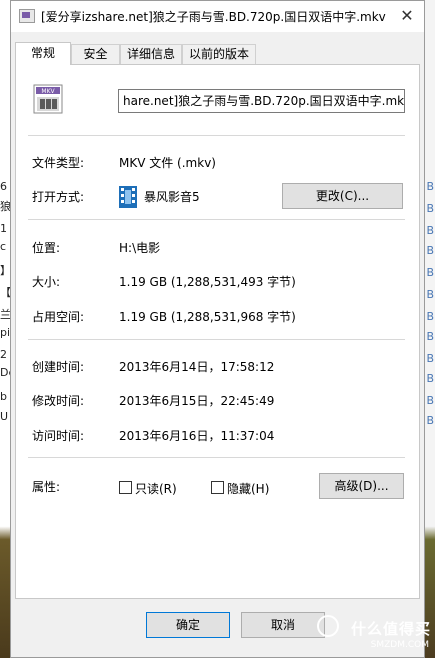 This screenshot has width=435, height=658. Describe the element at coordinates (58, 401) in the screenshot. I see `modified-label: 修改时间:` at that location.